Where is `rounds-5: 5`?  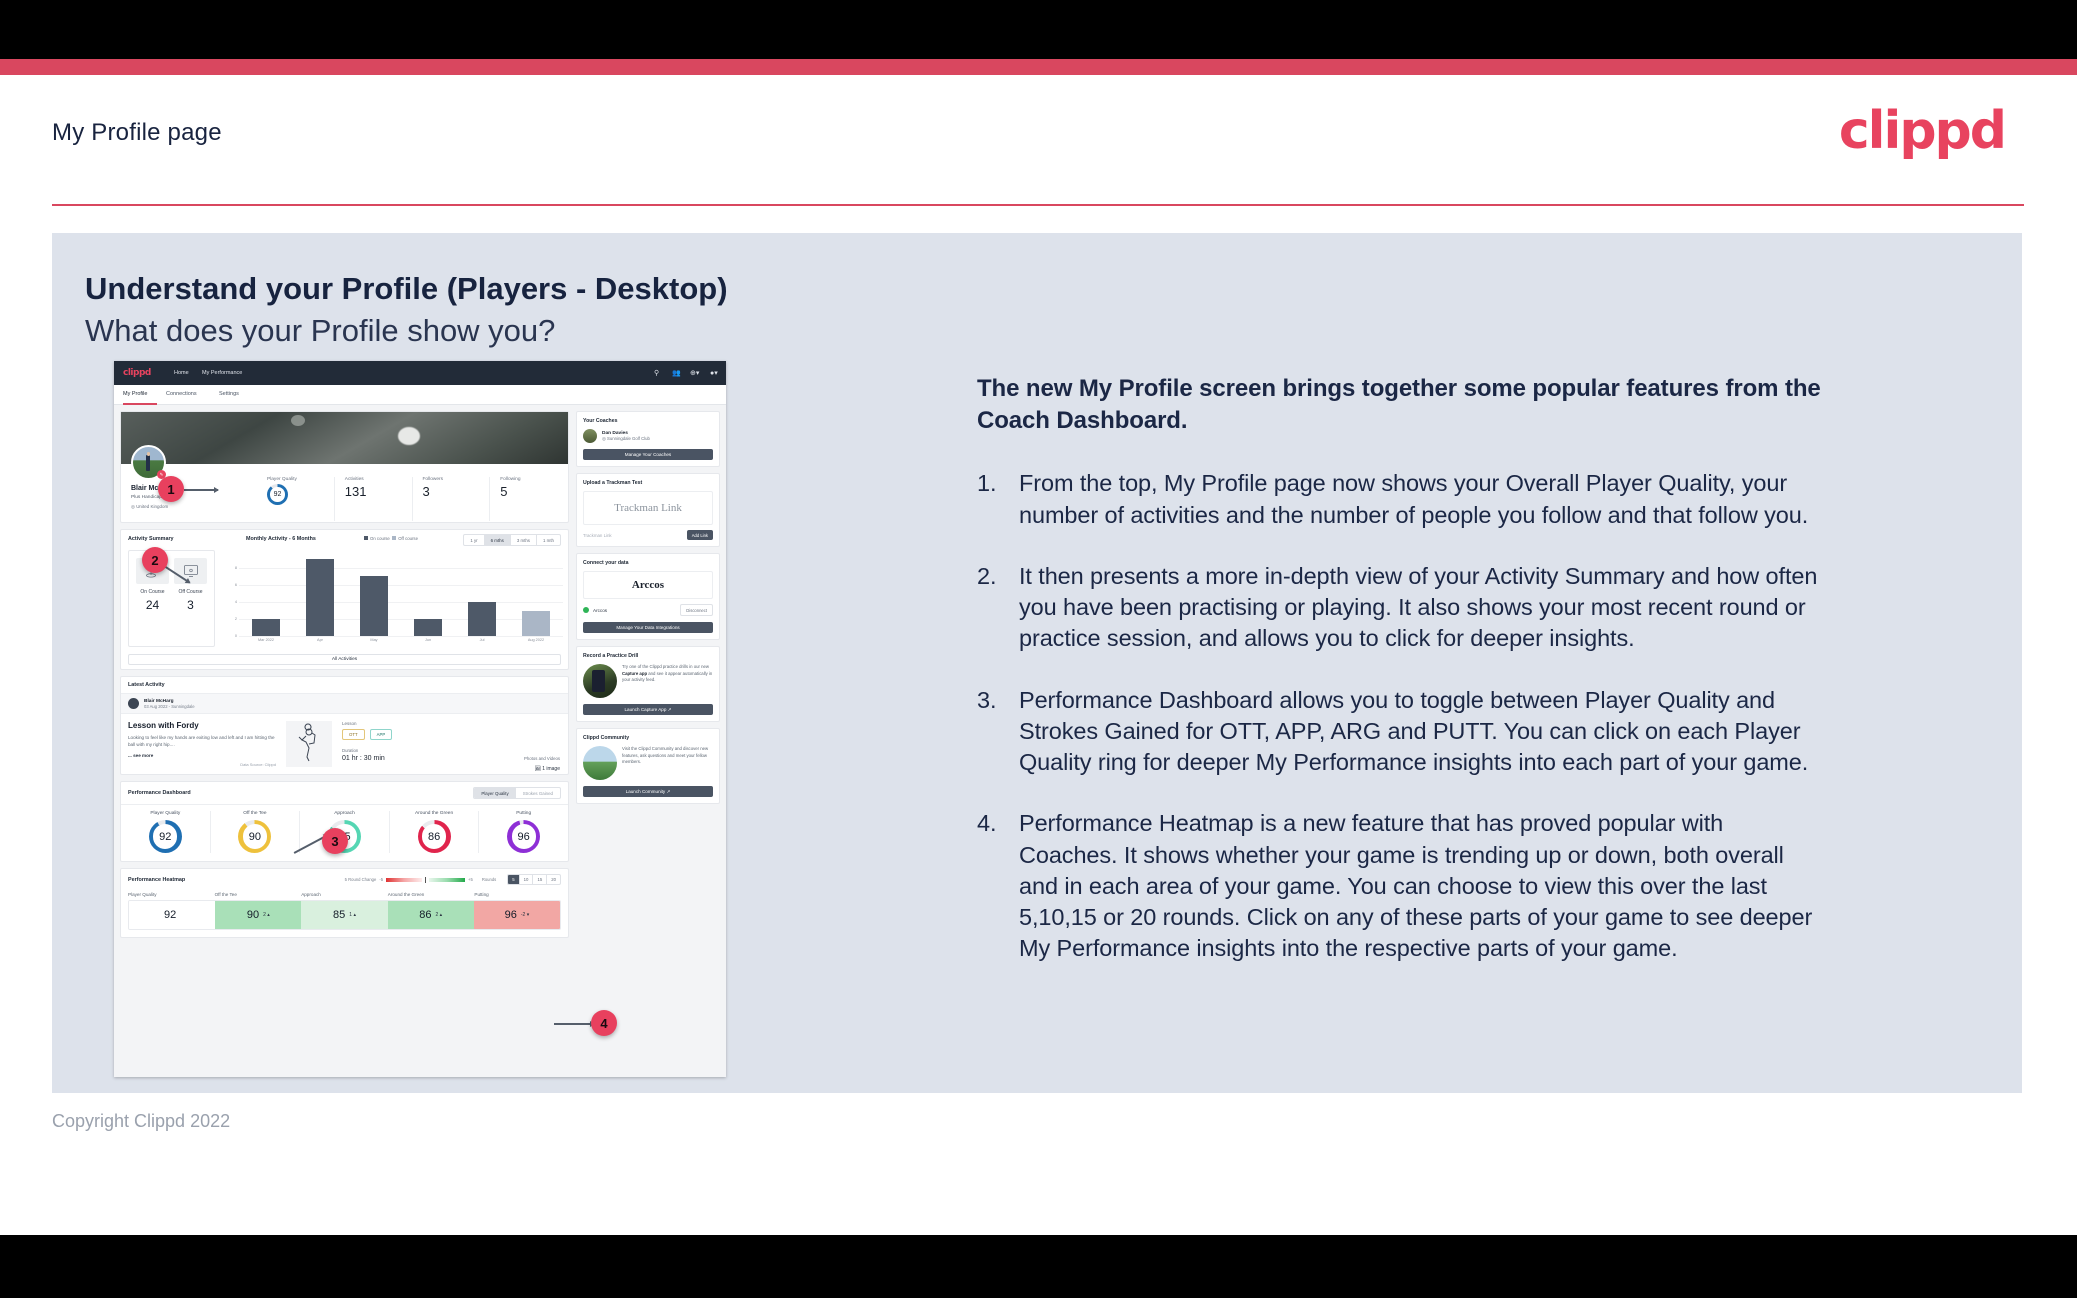 rounds-5: 5 is located at coordinates (513, 879).